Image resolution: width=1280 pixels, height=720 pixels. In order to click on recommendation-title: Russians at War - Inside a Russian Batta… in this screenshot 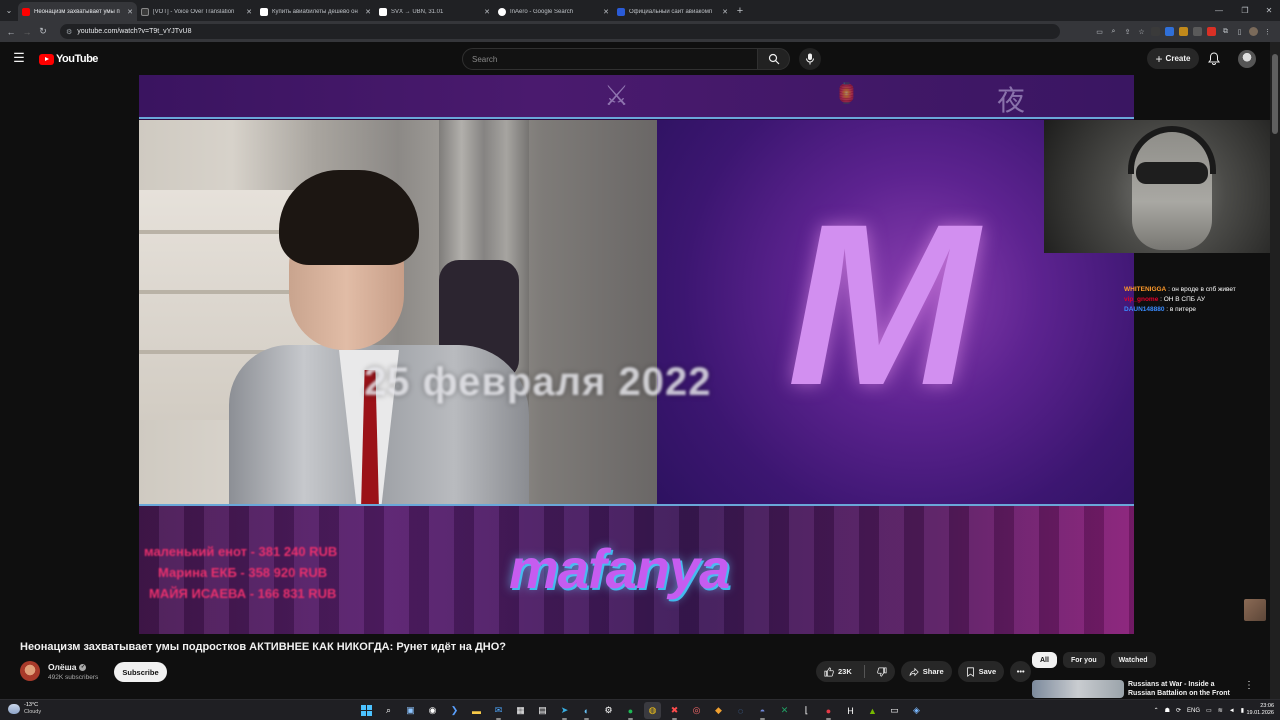, I will do `click(1183, 689)`.